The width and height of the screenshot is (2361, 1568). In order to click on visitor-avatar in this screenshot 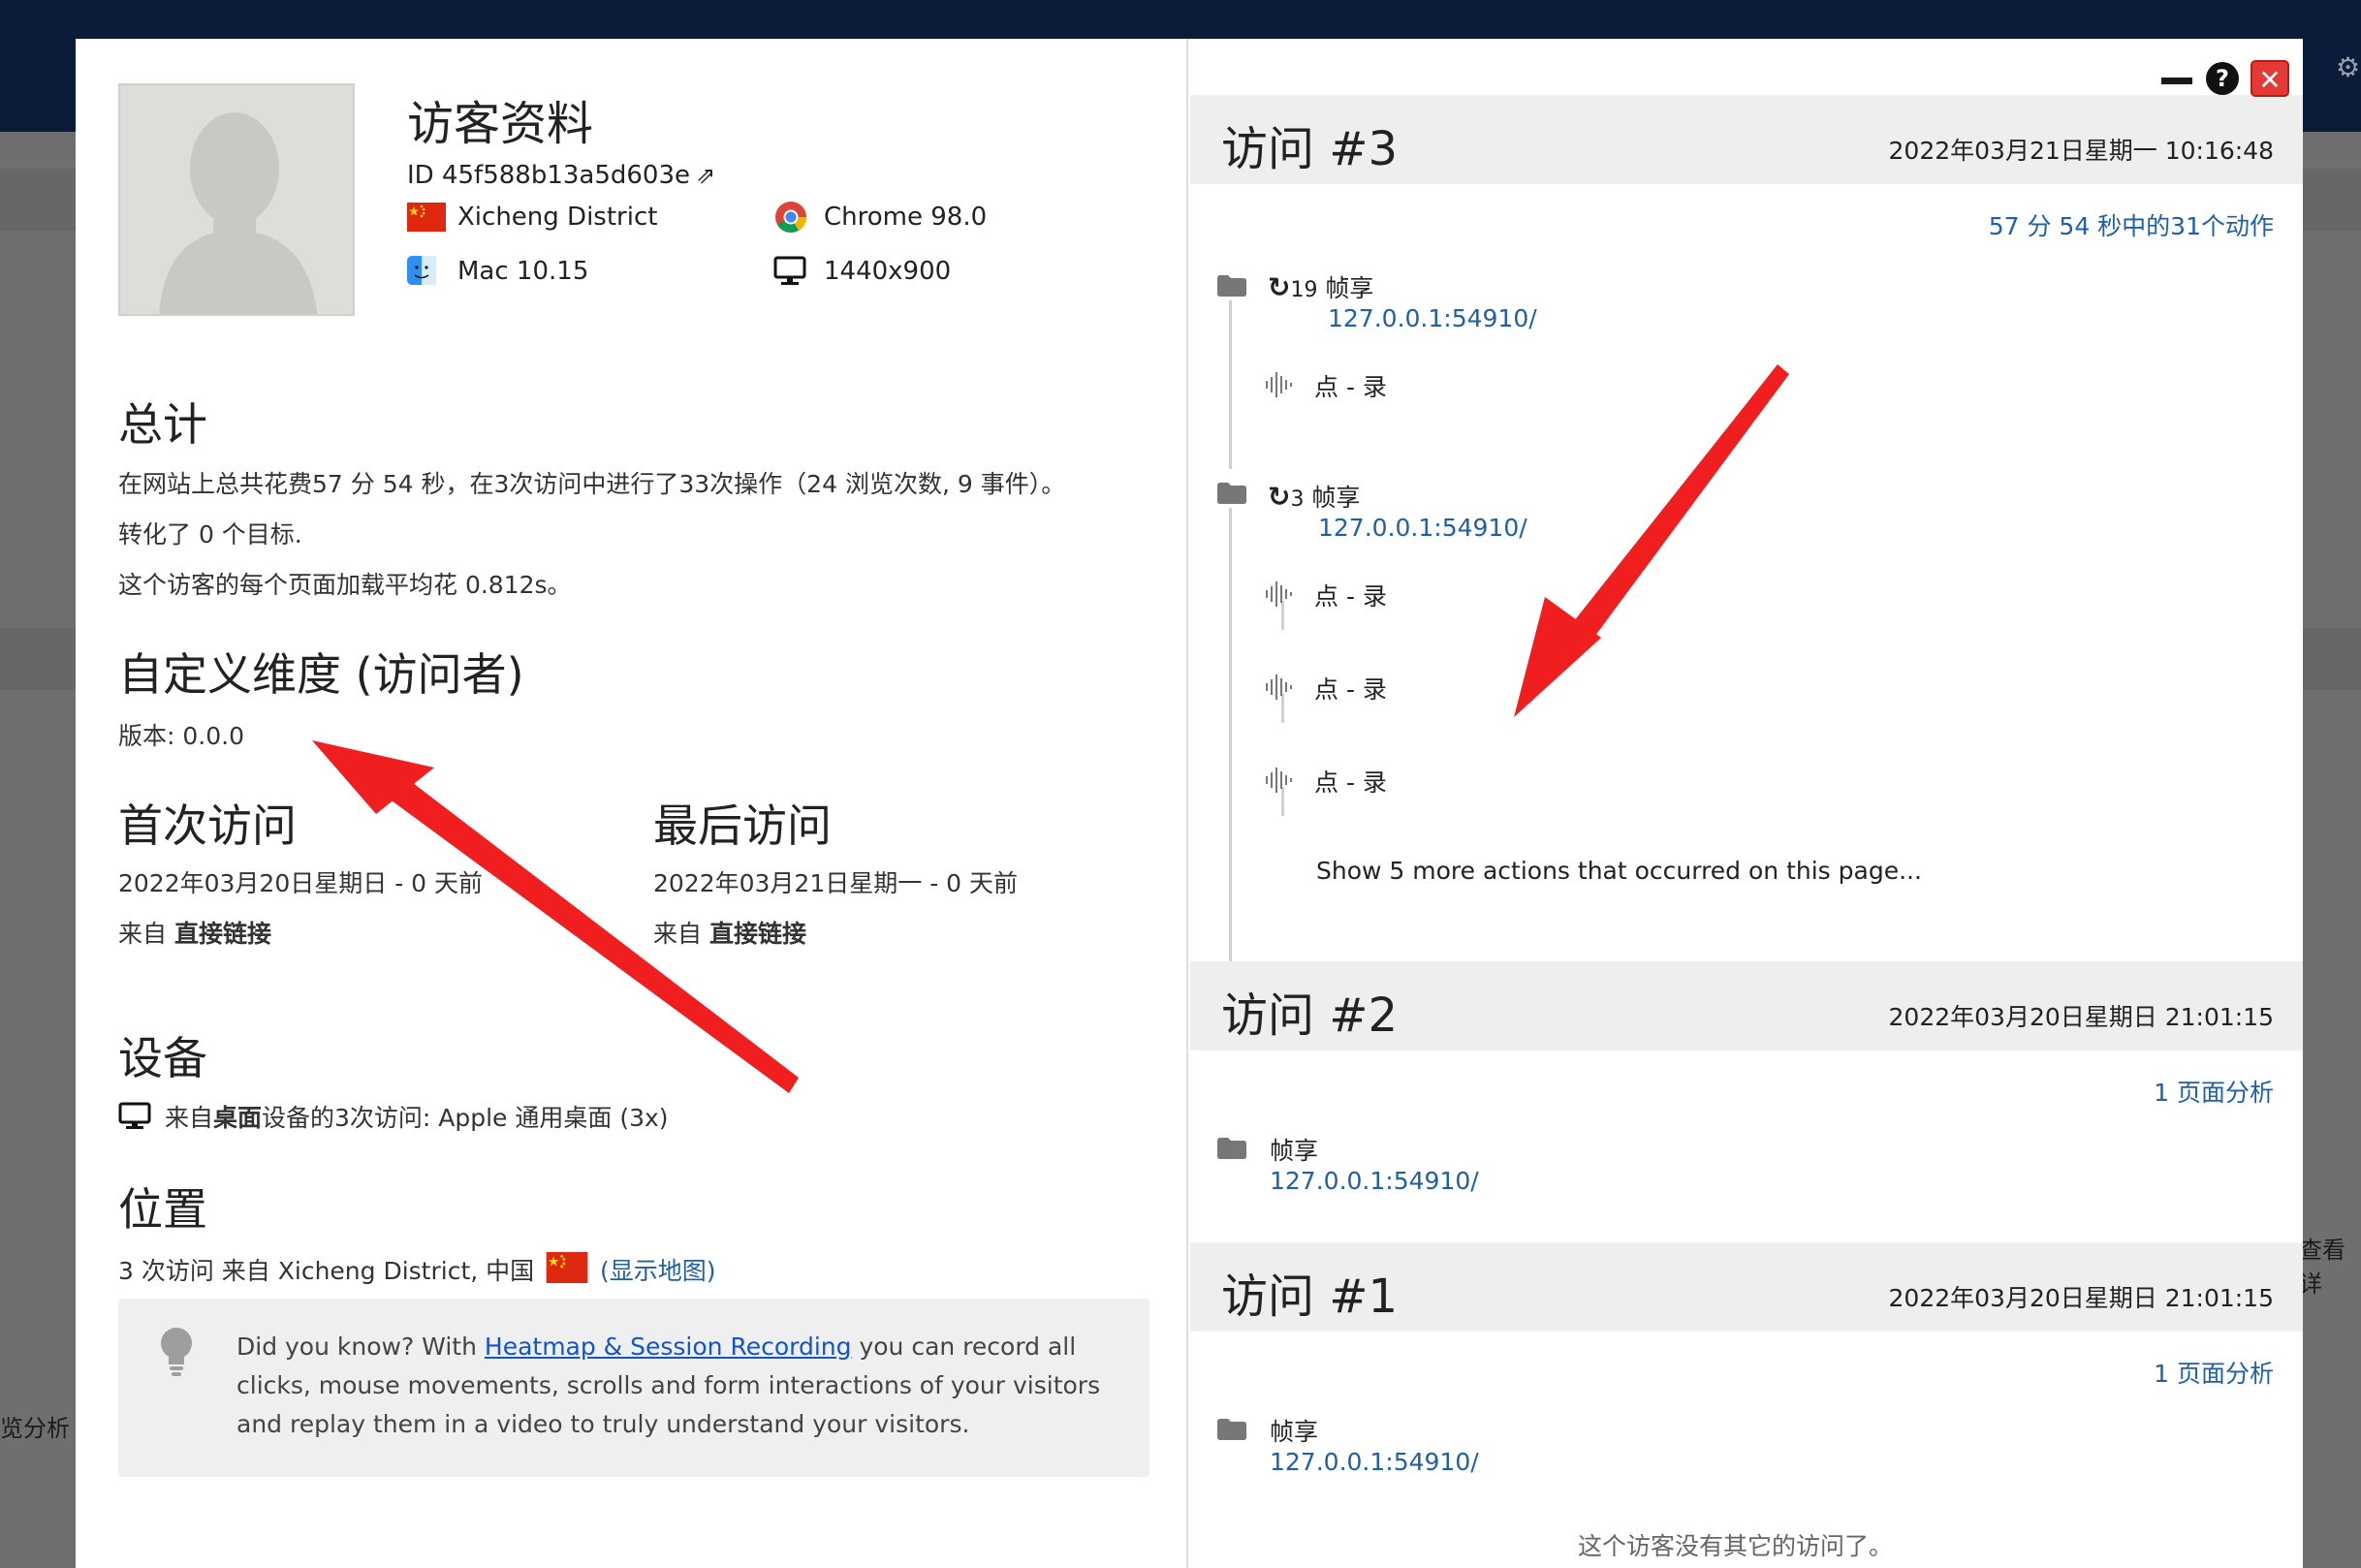, I will do `click(237, 200)`.